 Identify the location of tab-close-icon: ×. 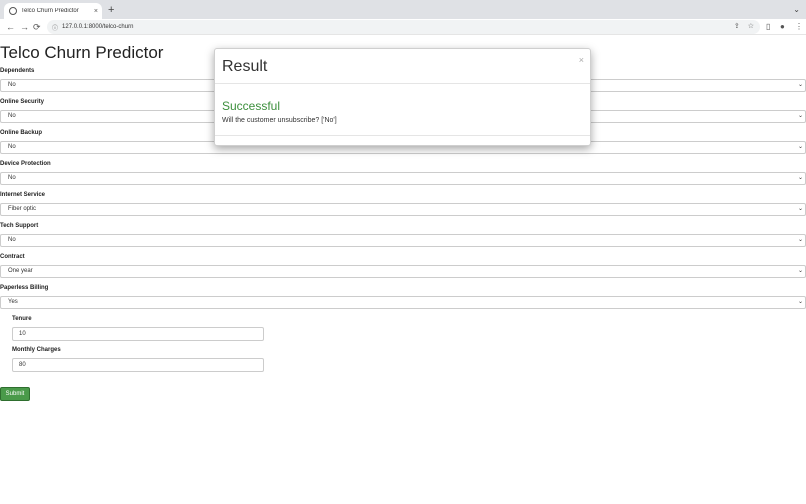
(96, 11).